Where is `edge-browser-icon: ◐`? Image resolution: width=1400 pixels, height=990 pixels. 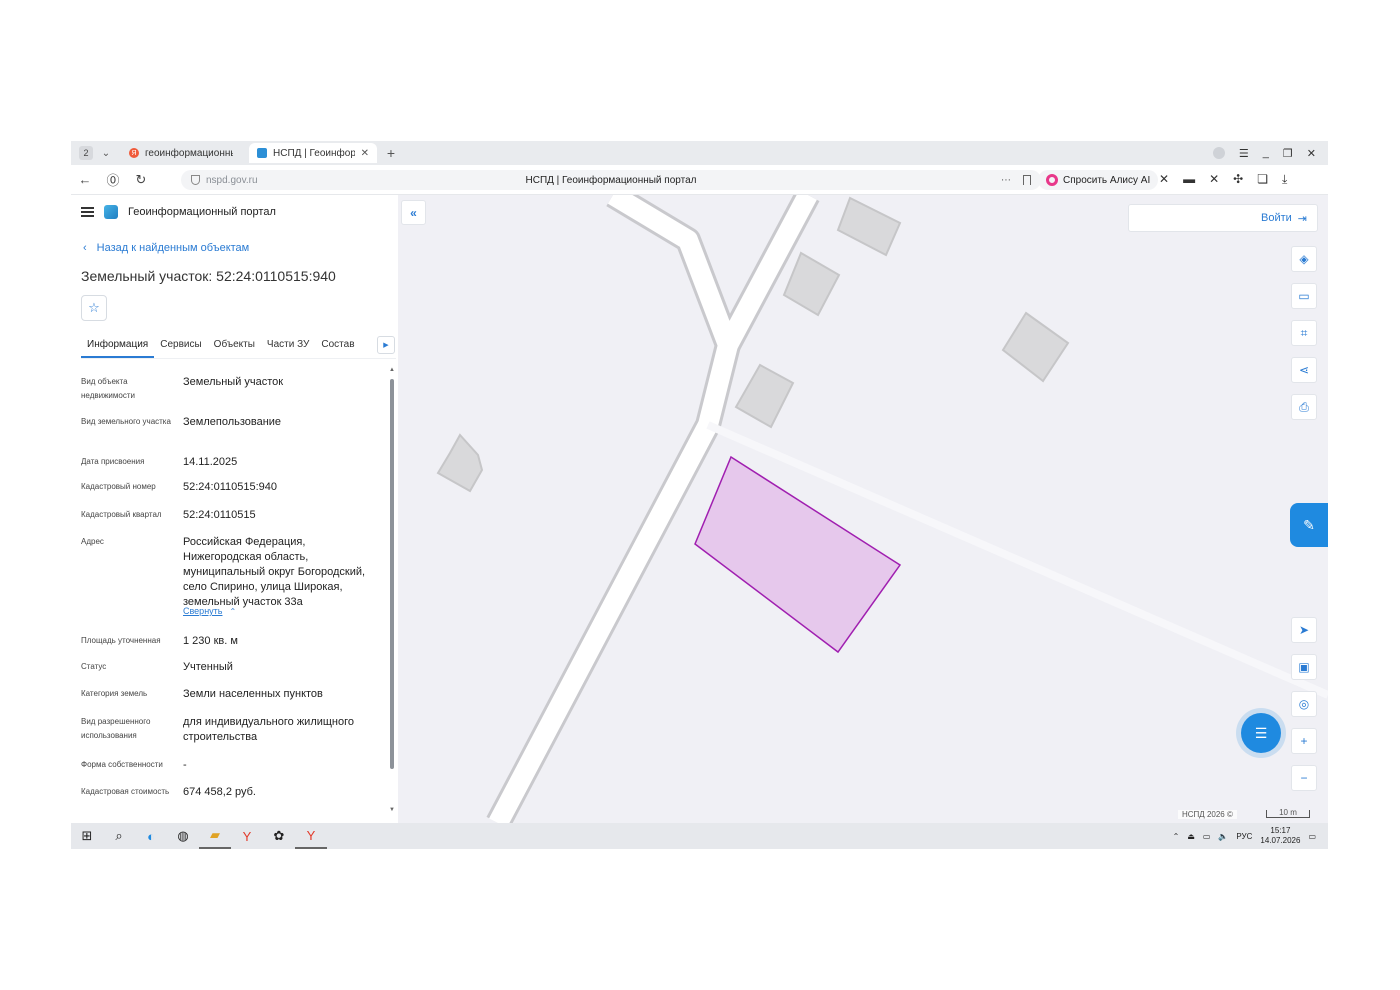
edge-browser-icon: ◐ is located at coordinates (151, 836).